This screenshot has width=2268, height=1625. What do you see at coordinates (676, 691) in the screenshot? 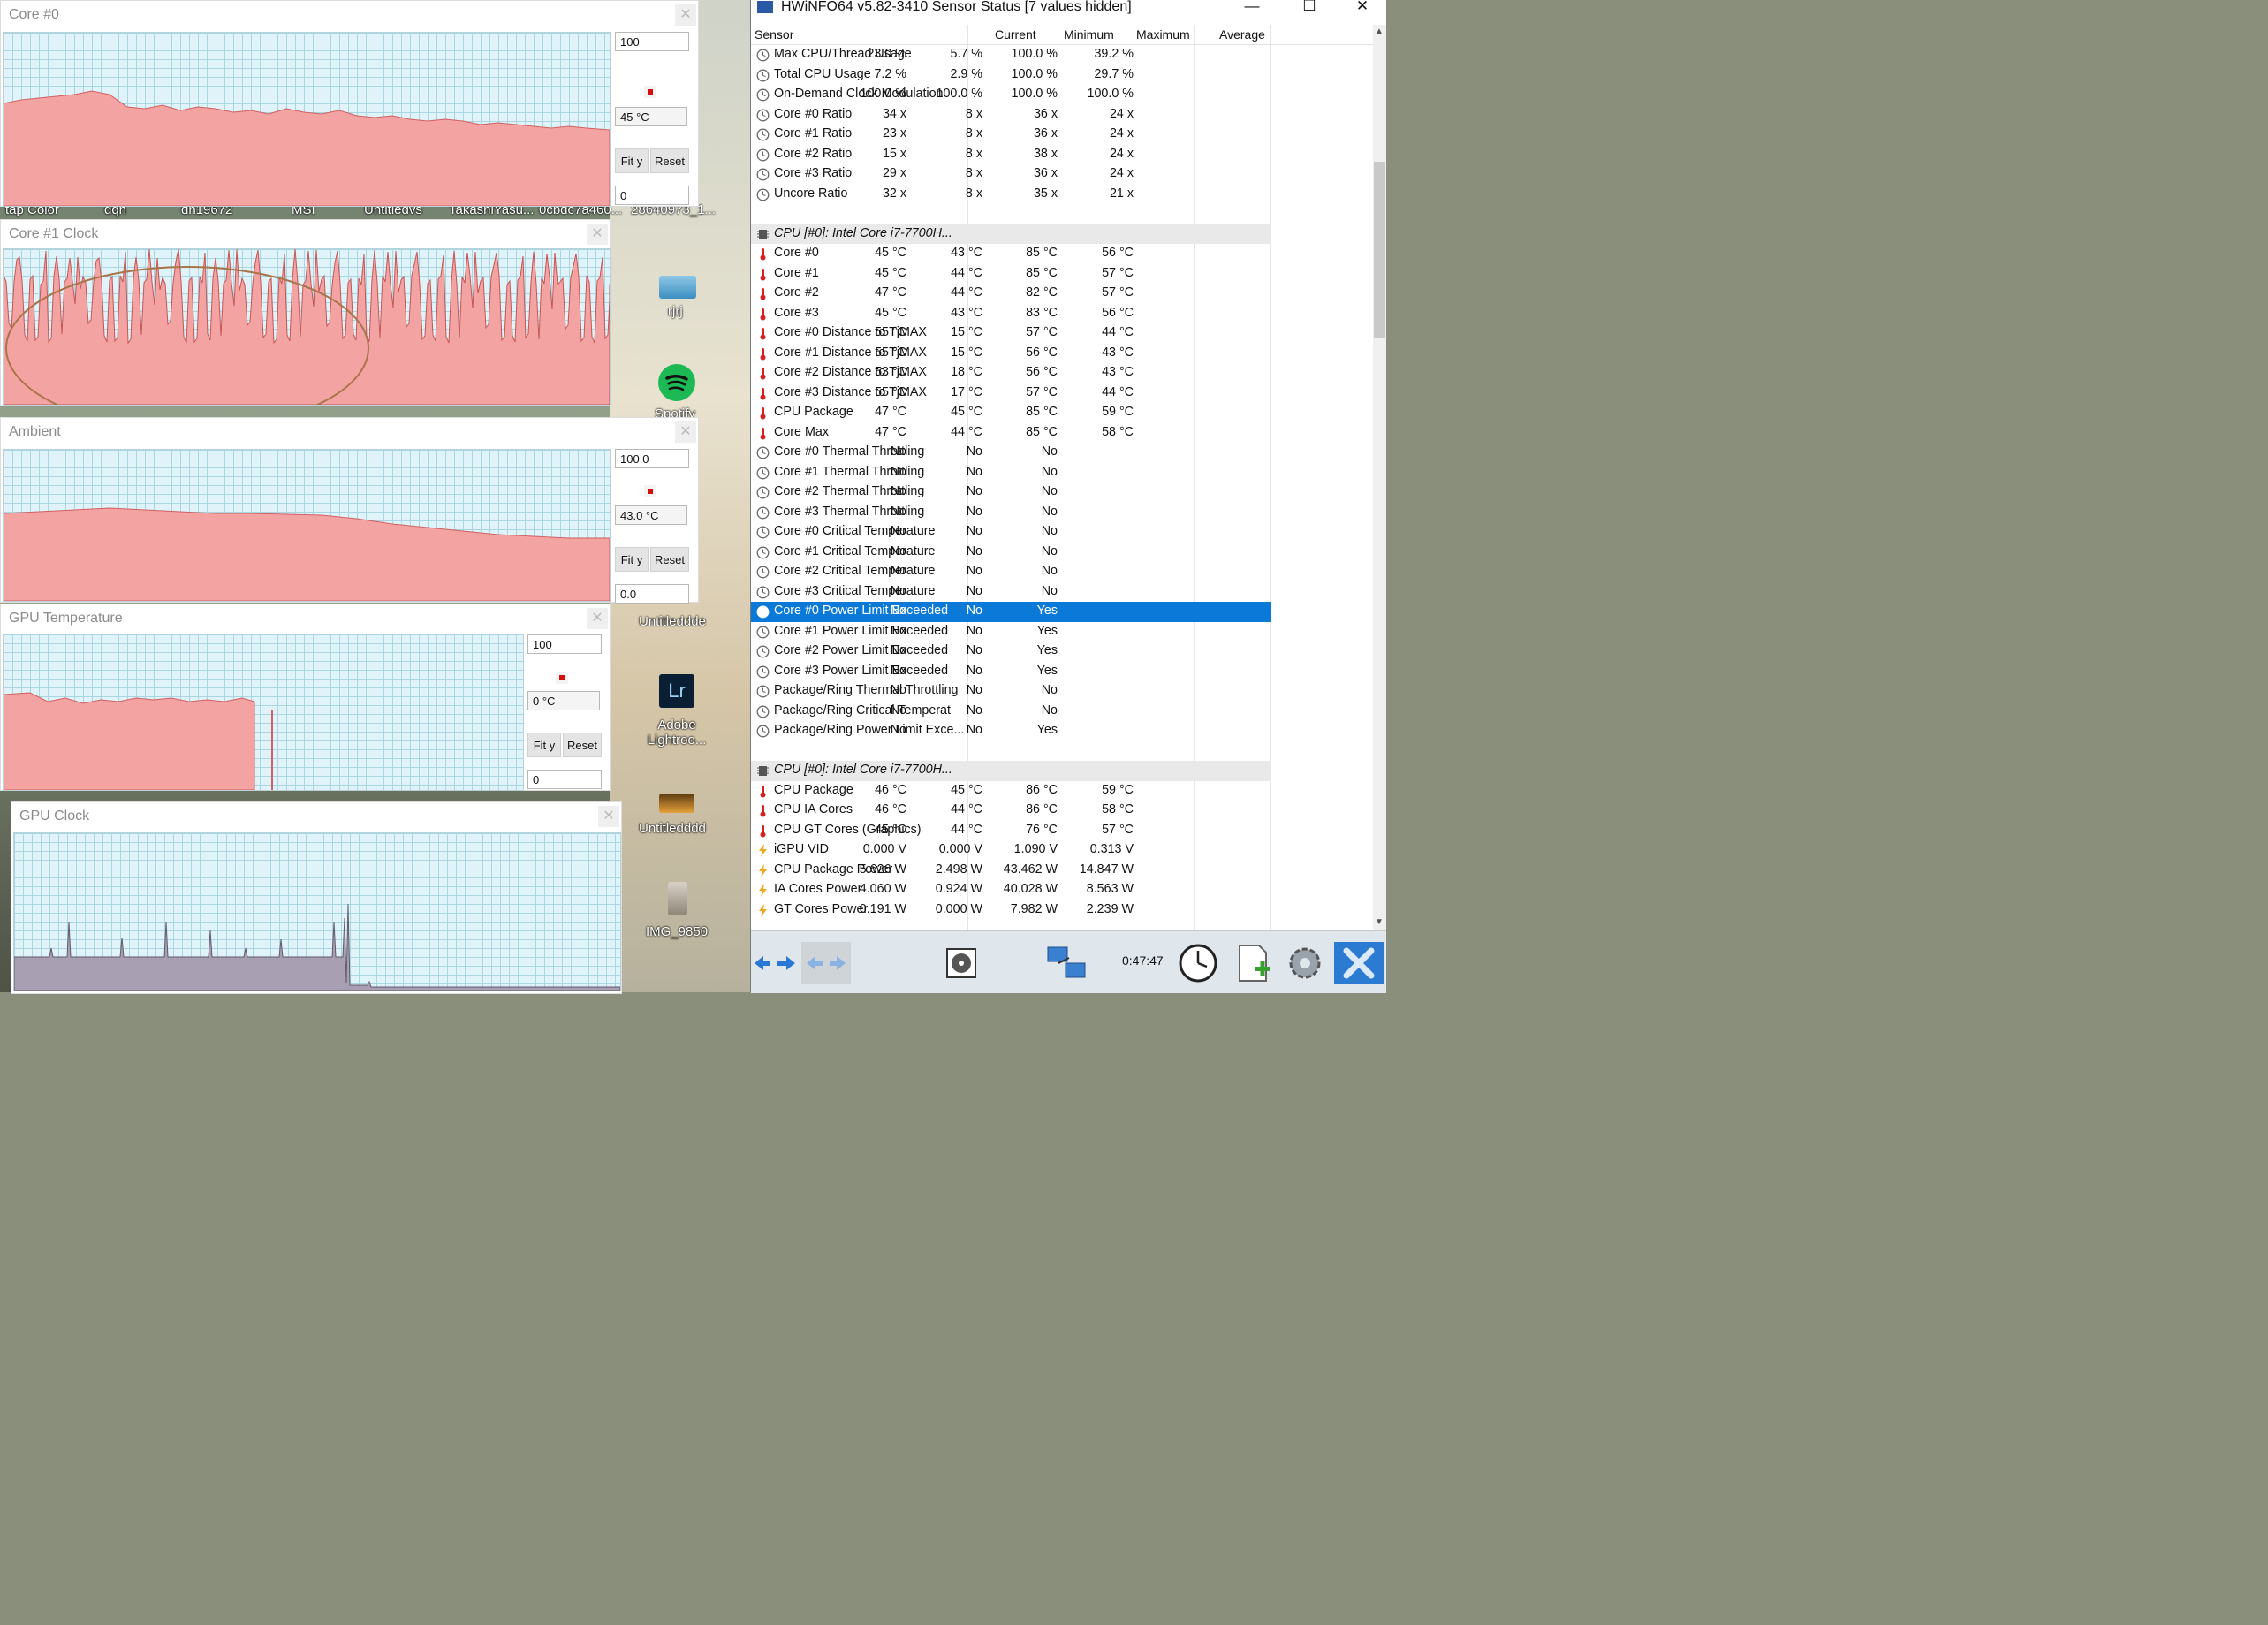
I see `lightroom-icon: Lr` at bounding box center [676, 691].